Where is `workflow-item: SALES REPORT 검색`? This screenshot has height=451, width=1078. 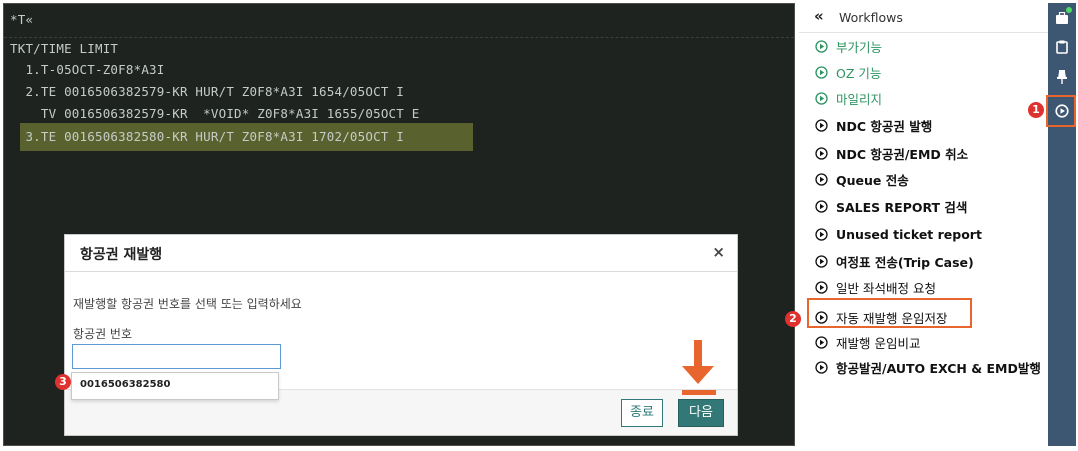
workflow-item: SALES REPORT 검색 is located at coordinates (891, 206).